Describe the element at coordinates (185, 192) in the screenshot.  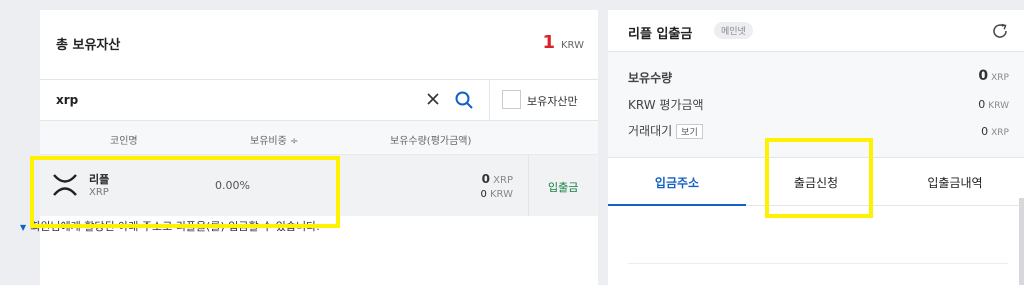
I see `highlight-box-asset-row` at that location.